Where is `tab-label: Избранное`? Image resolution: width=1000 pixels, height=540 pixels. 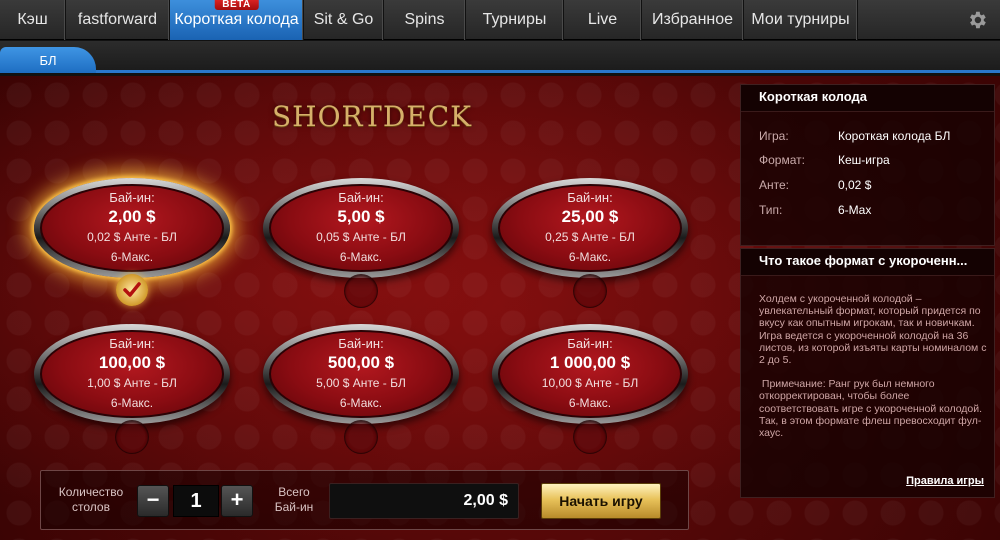
tab-label: Избранное is located at coordinates (692, 19).